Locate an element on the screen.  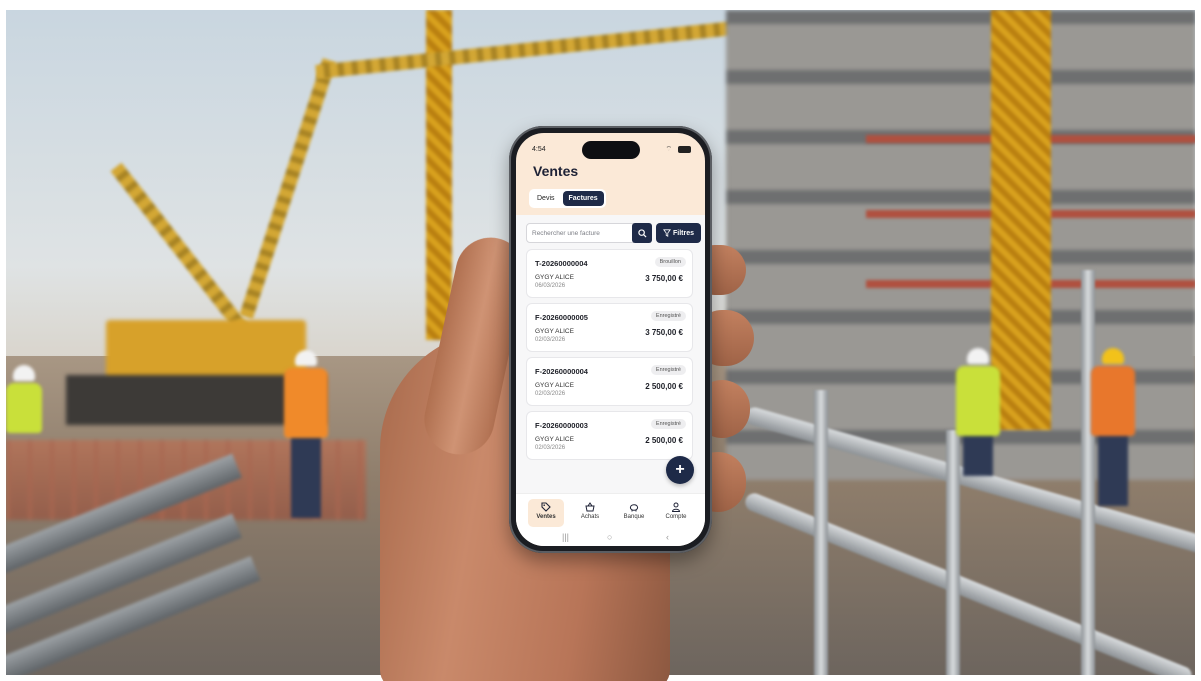
invoice-number: F-20260000003 is located at coordinates (561, 425).